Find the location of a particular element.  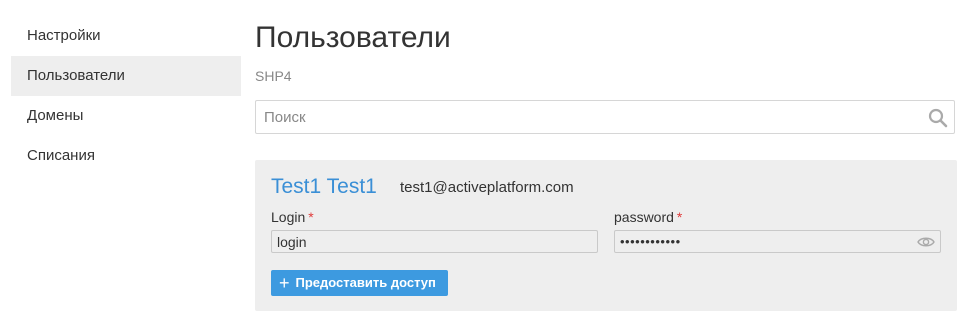

grant-access-label: Предоставить доступ is located at coordinates (365, 282).